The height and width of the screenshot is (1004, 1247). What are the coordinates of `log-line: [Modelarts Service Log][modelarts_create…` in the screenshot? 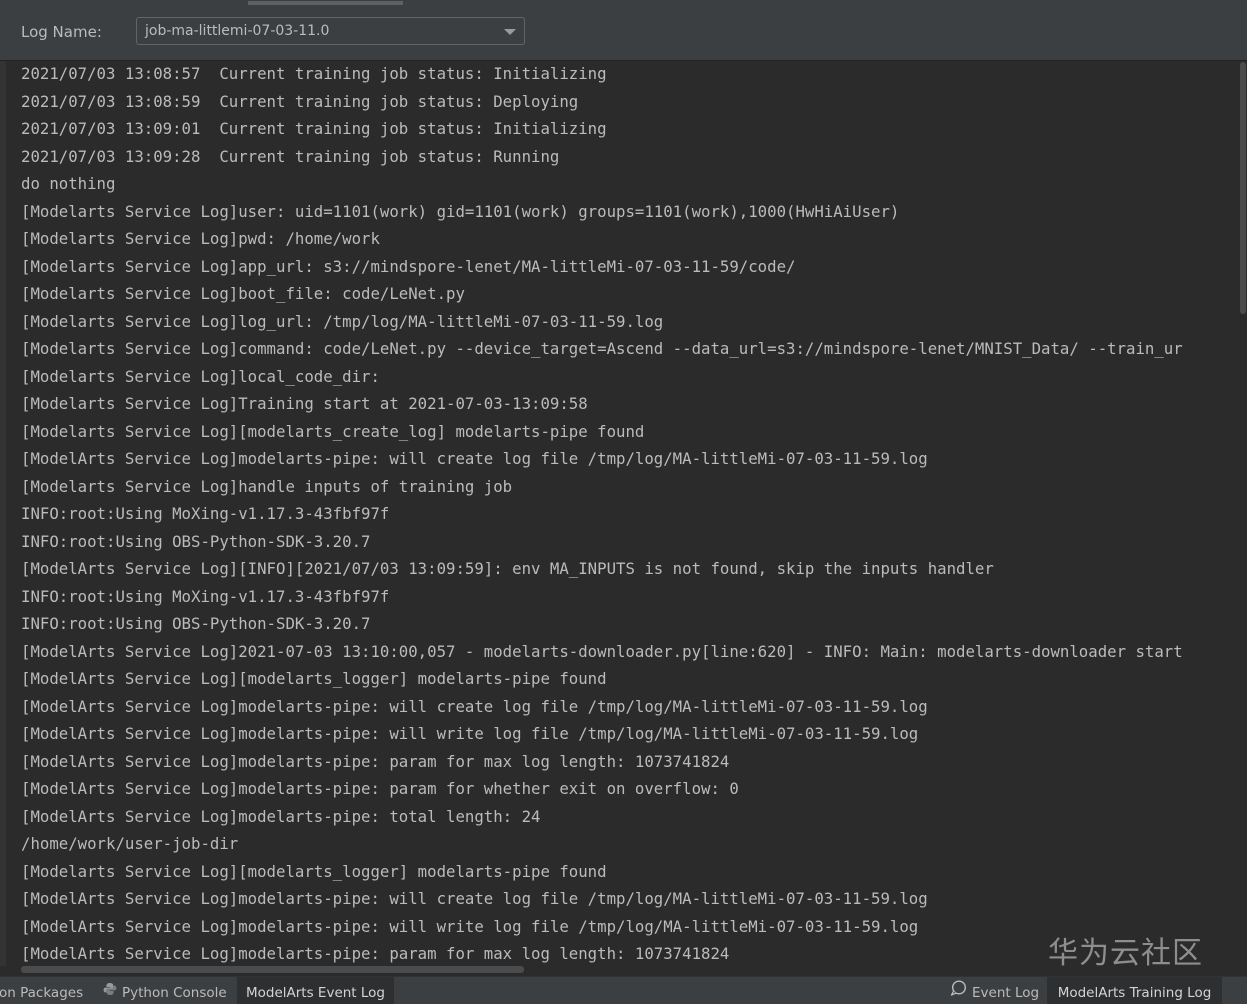 It's located at (333, 431).